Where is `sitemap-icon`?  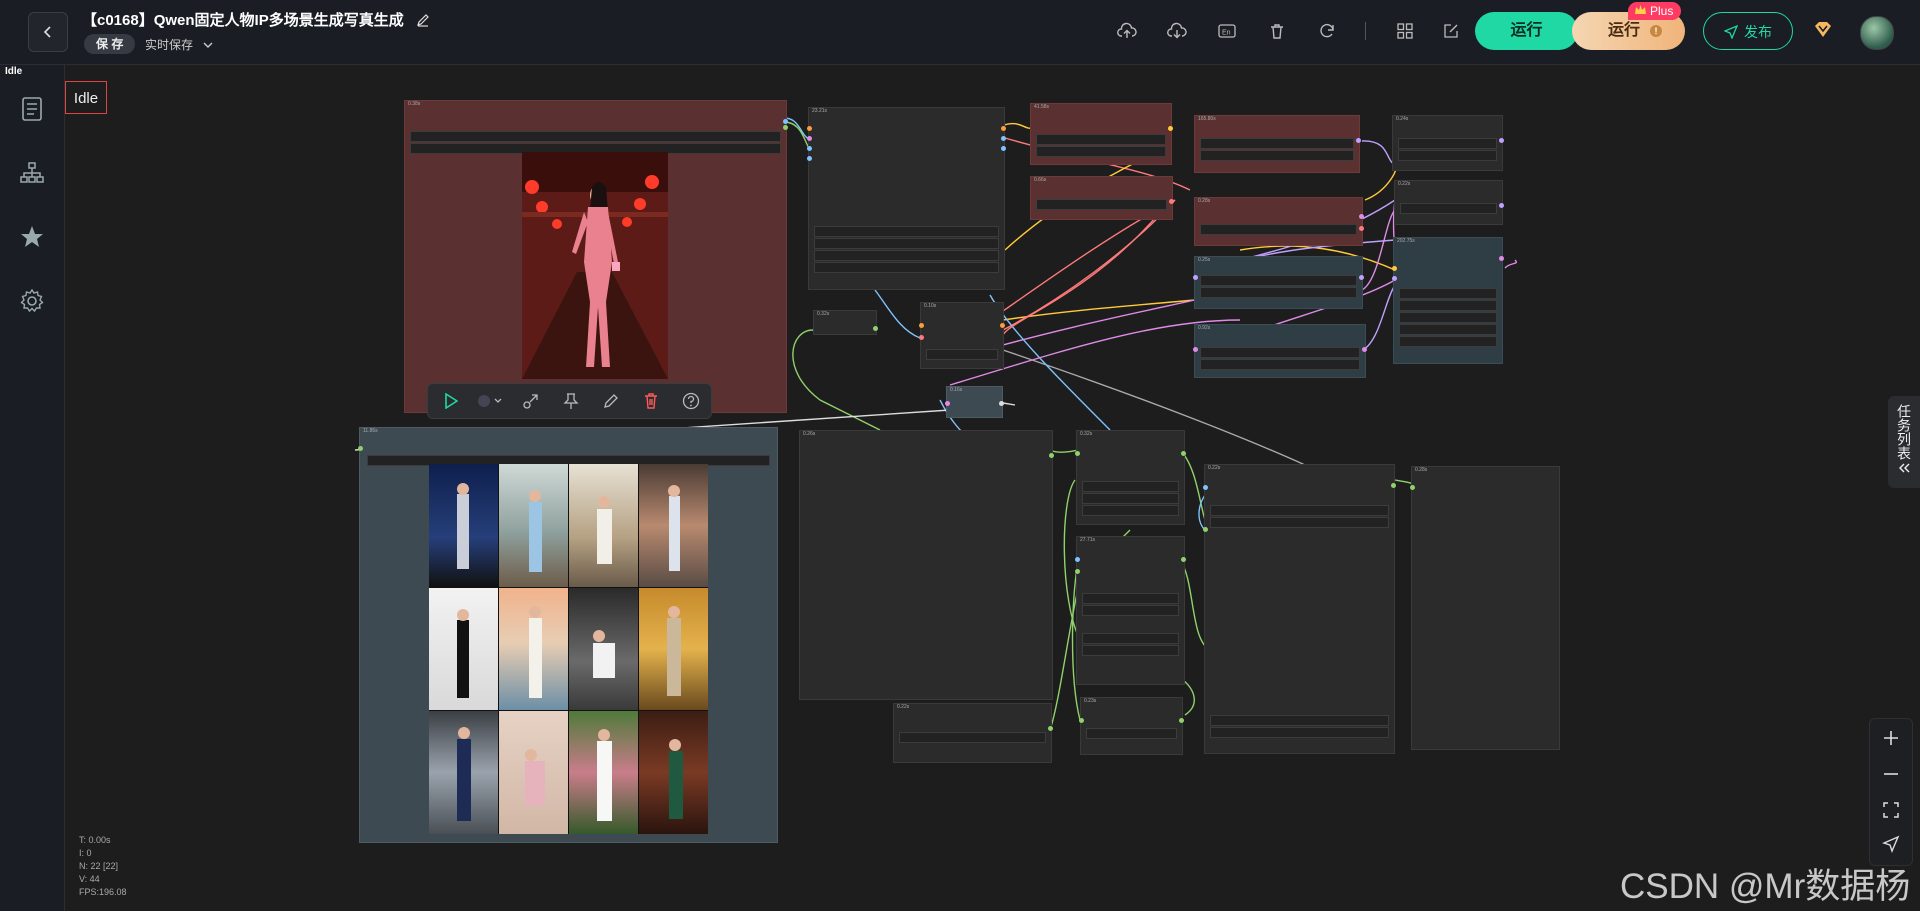
sitemap-icon is located at coordinates (32, 173).